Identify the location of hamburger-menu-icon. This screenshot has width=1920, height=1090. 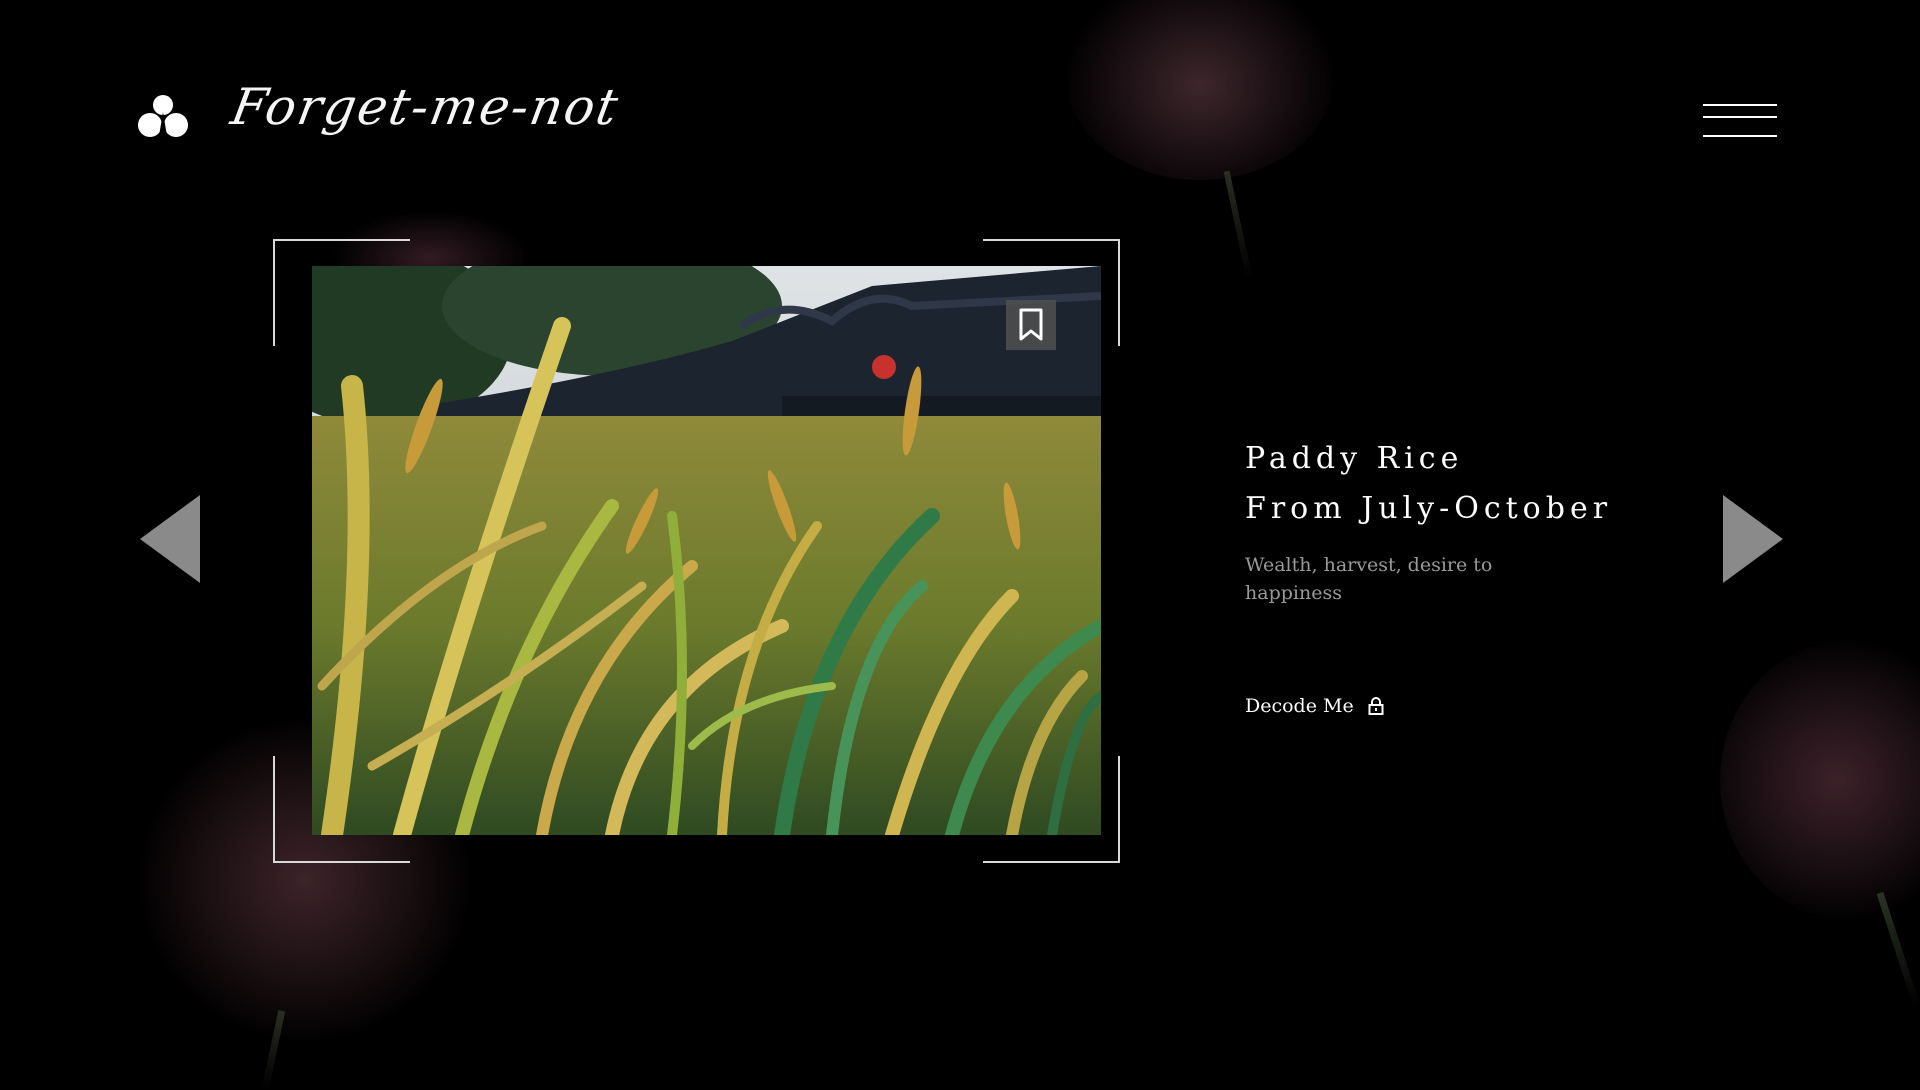
(1740, 120).